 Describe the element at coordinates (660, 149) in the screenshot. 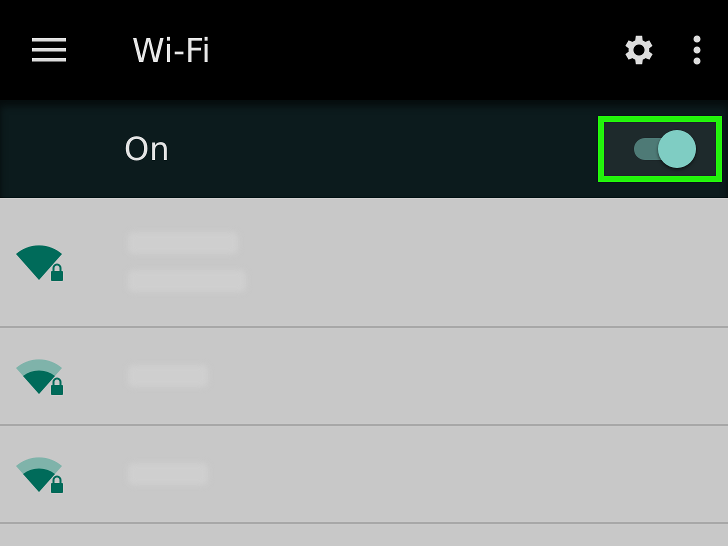

I see `wifi-toggle` at that location.